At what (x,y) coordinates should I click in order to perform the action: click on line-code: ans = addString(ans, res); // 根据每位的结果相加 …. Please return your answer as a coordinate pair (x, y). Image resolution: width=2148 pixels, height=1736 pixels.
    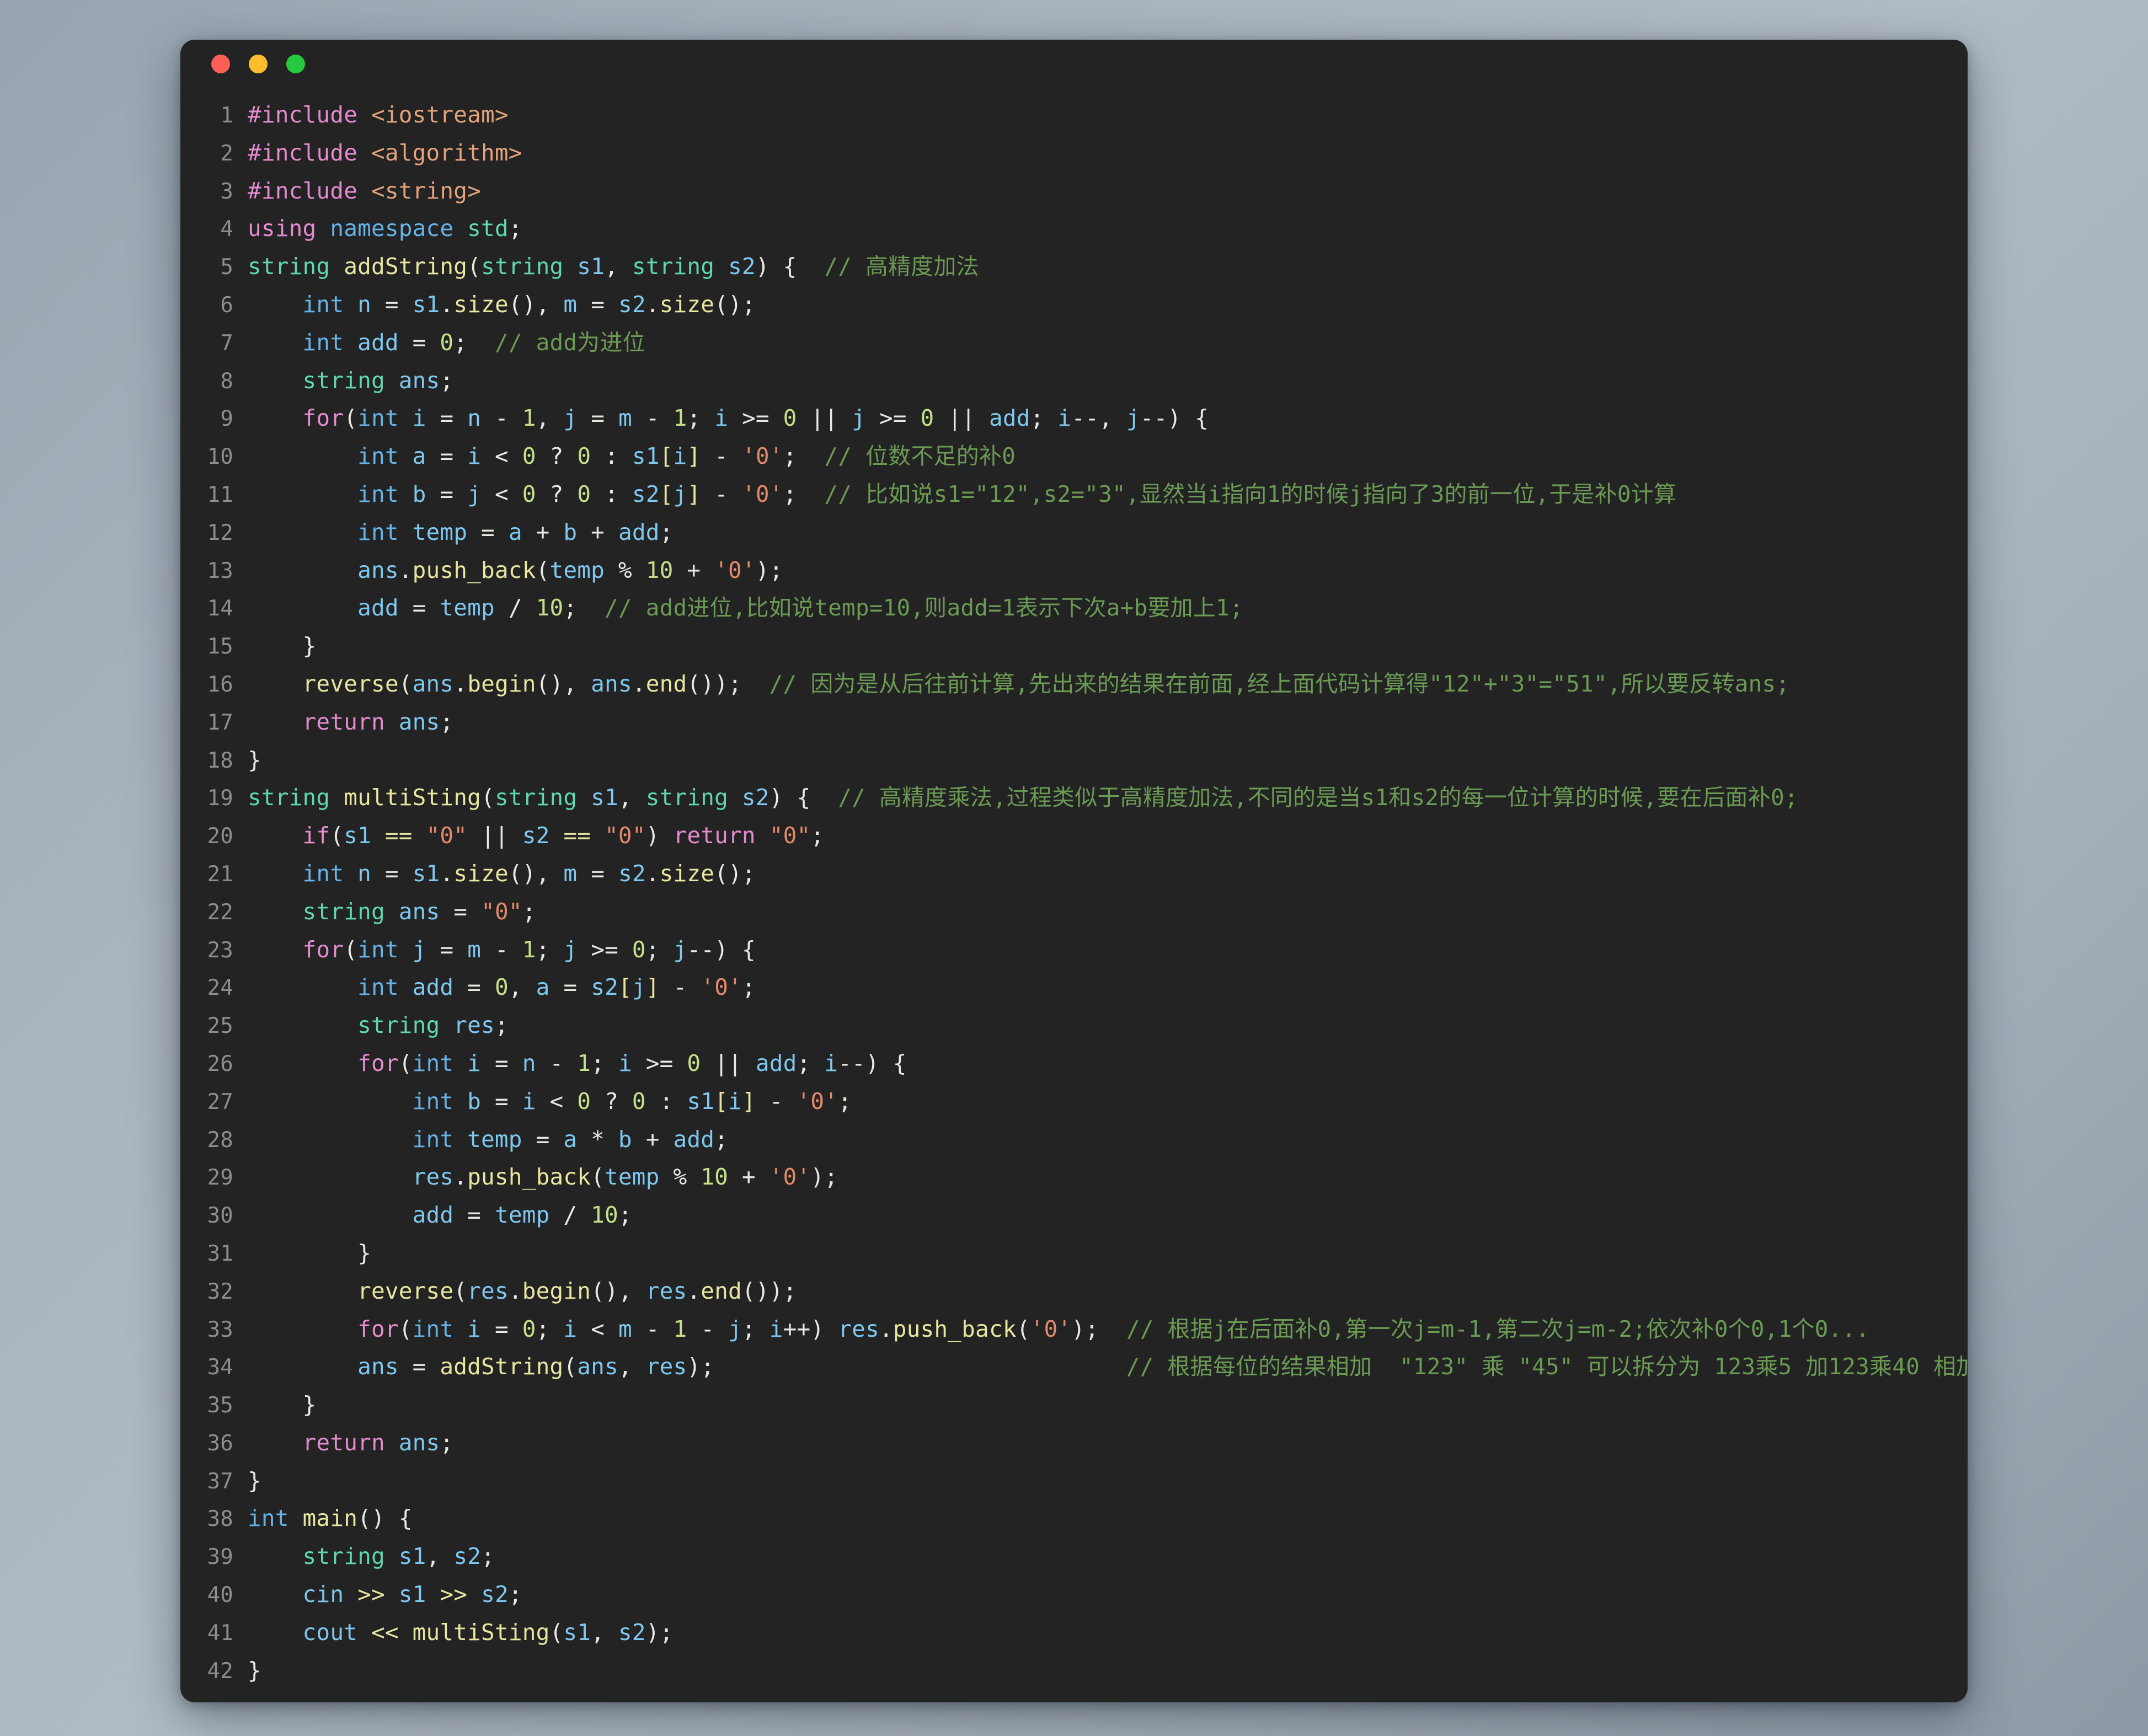
    Looking at the image, I should click on (1108, 1367).